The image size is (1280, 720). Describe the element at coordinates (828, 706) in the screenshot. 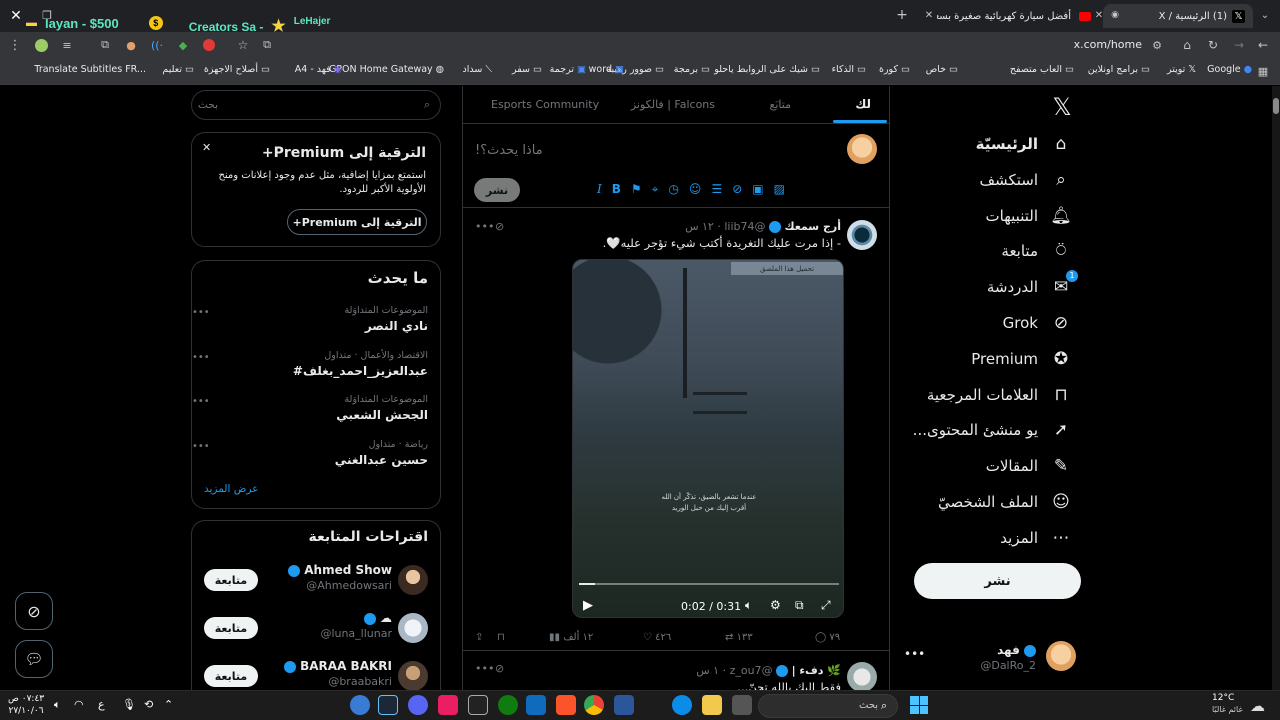

I see `taskbar-search: بحث ⌕` at that location.